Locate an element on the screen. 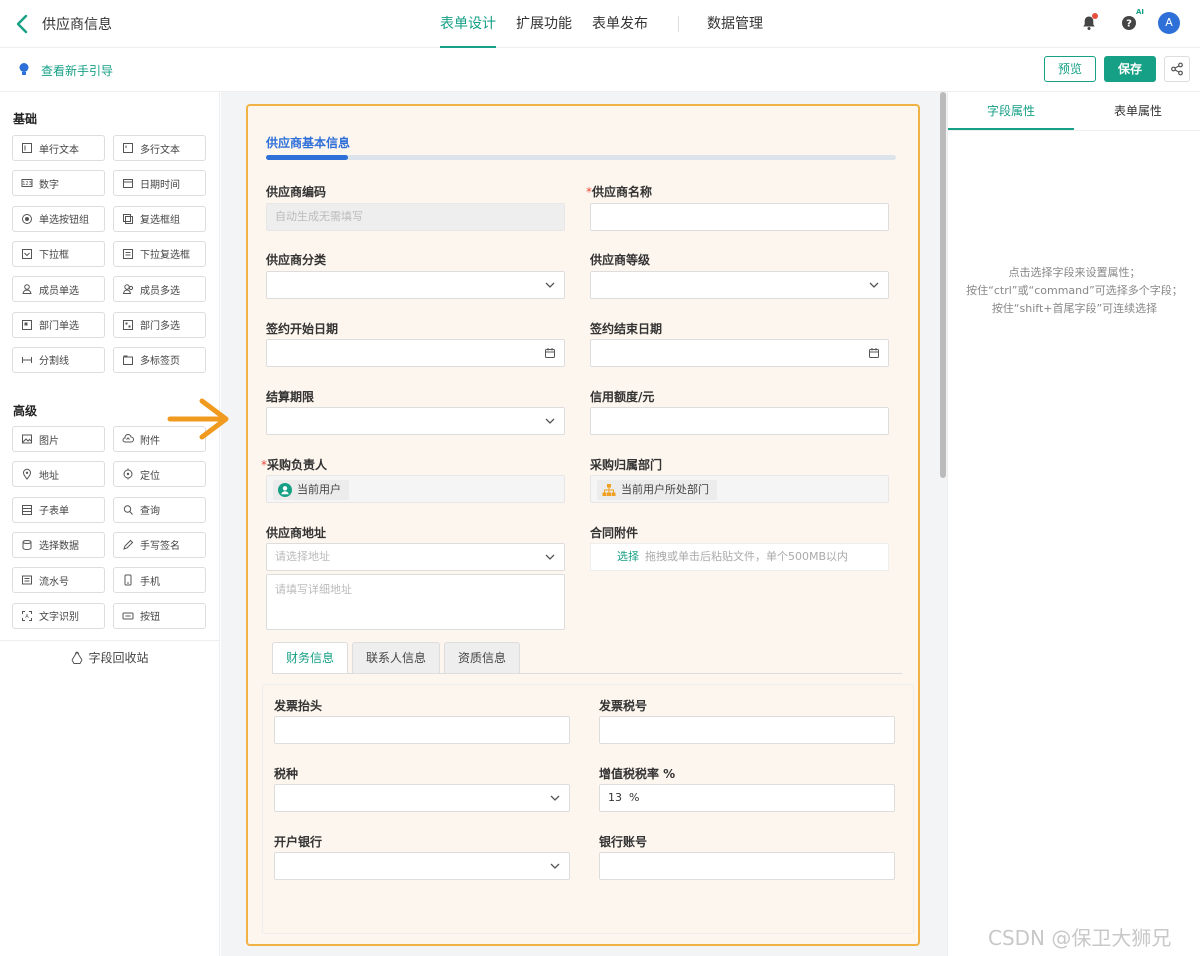  field-recycle-bin: 字段回收站 is located at coordinates (109, 657).